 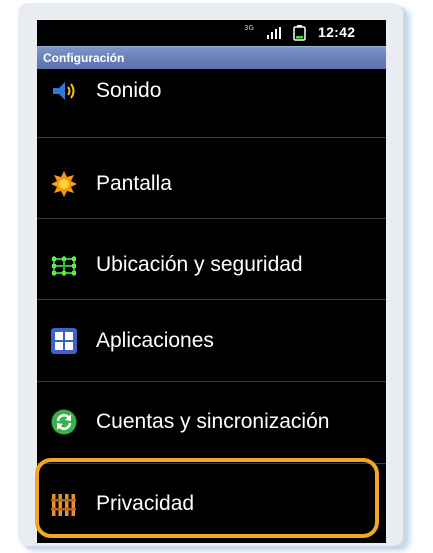 I want to click on speaker-icon, so click(x=64, y=91).